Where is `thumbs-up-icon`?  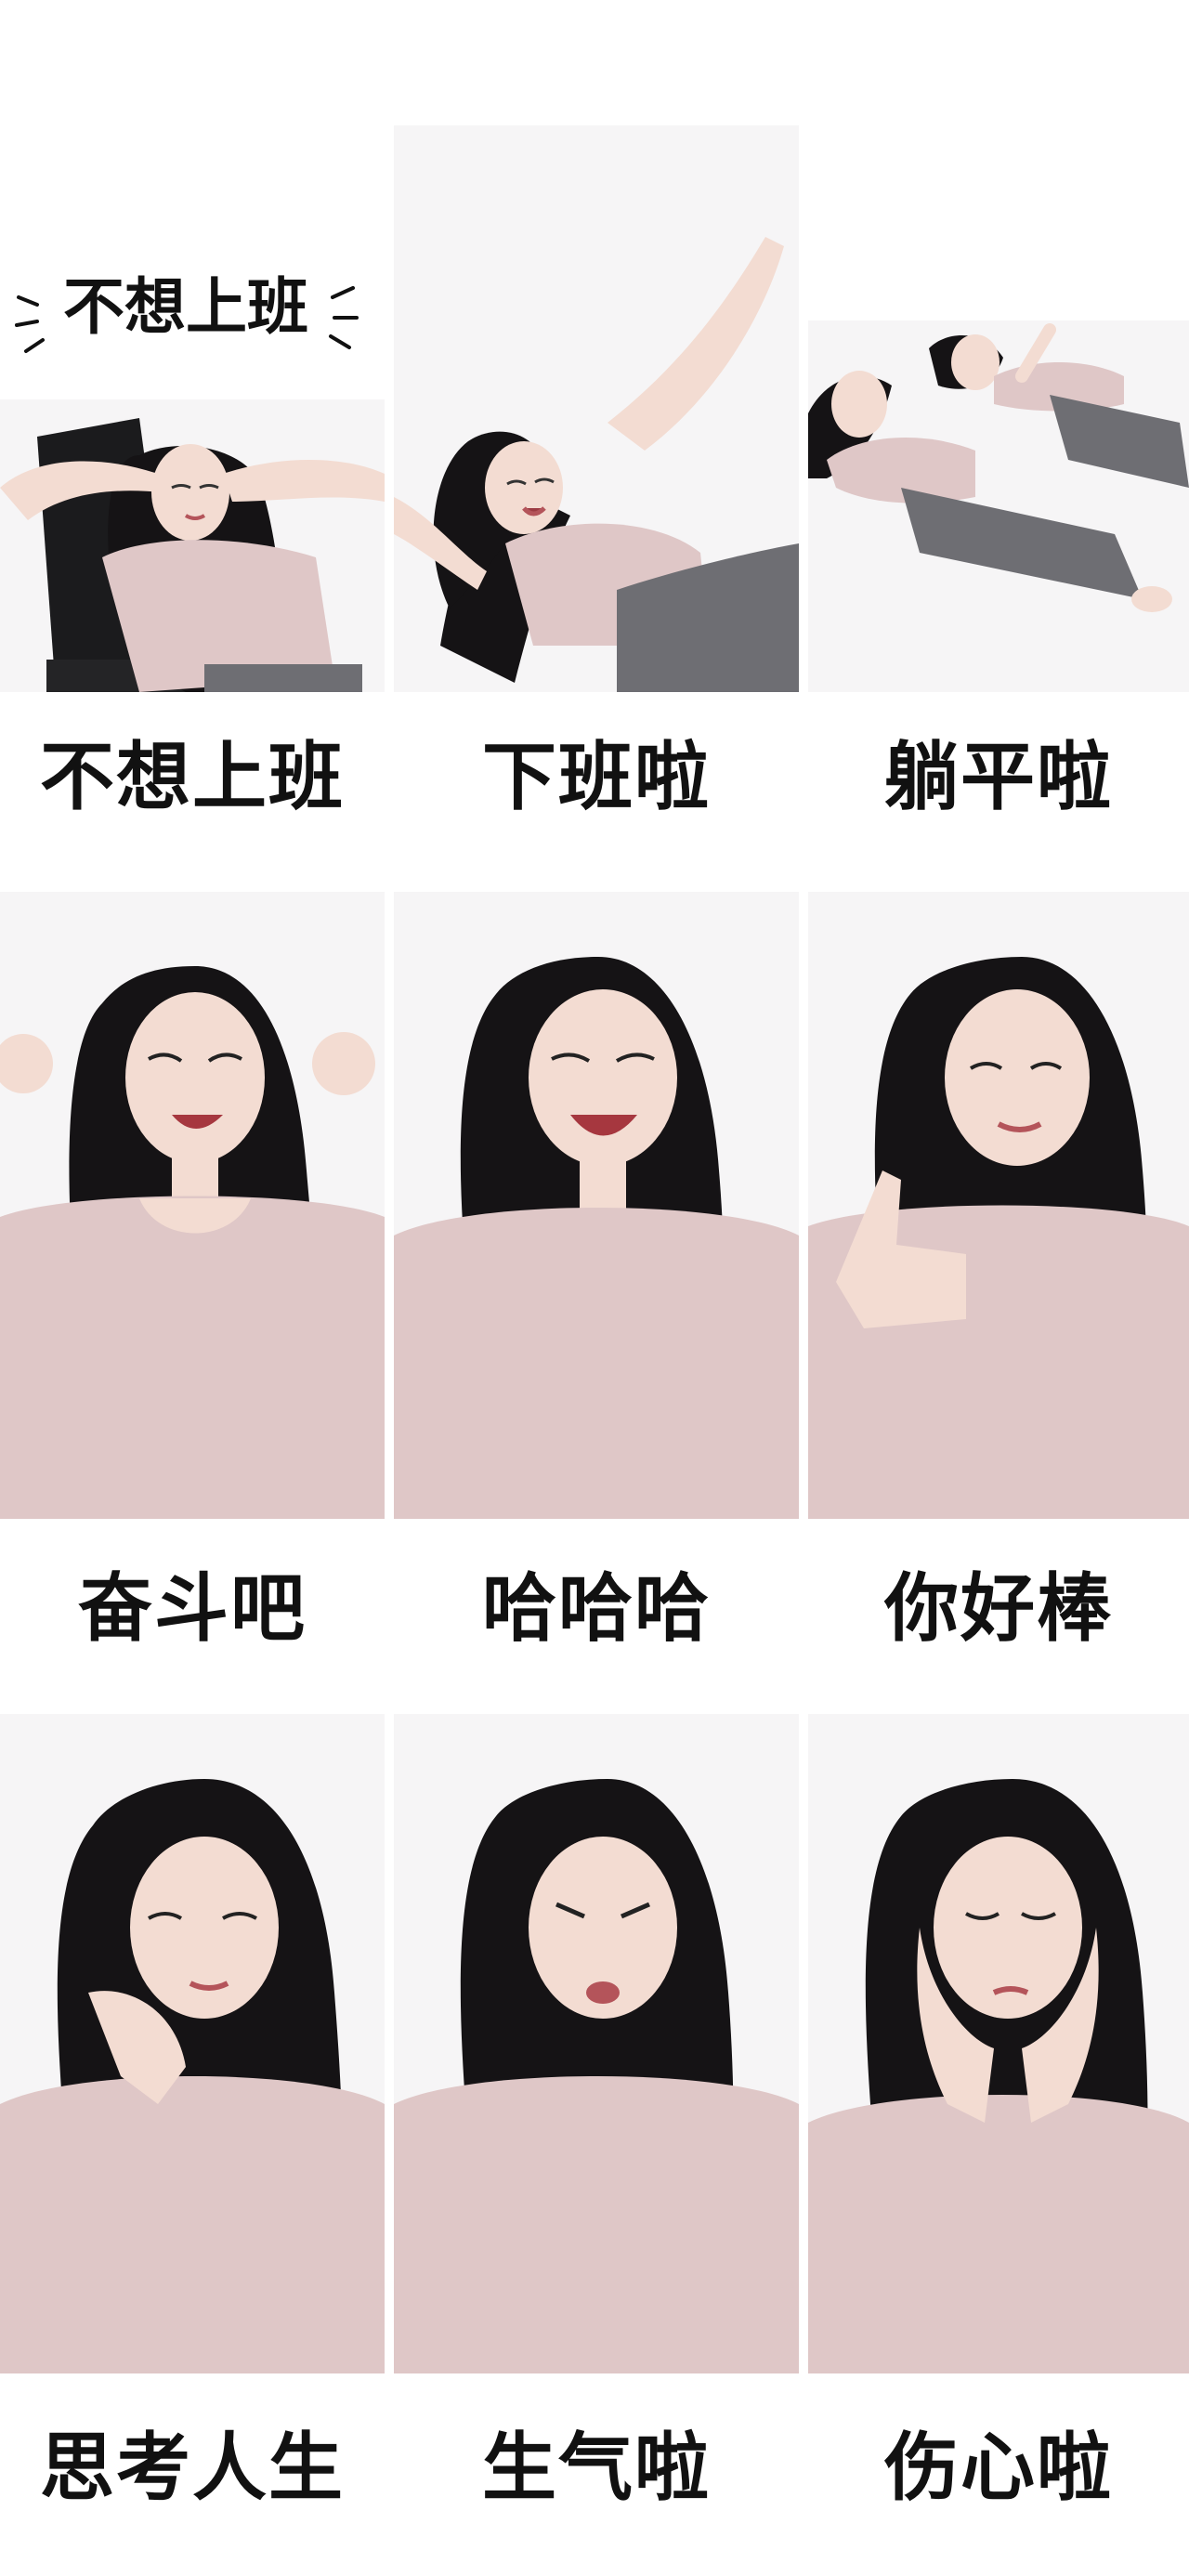
thumbs-up-icon is located at coordinates (998, 1206).